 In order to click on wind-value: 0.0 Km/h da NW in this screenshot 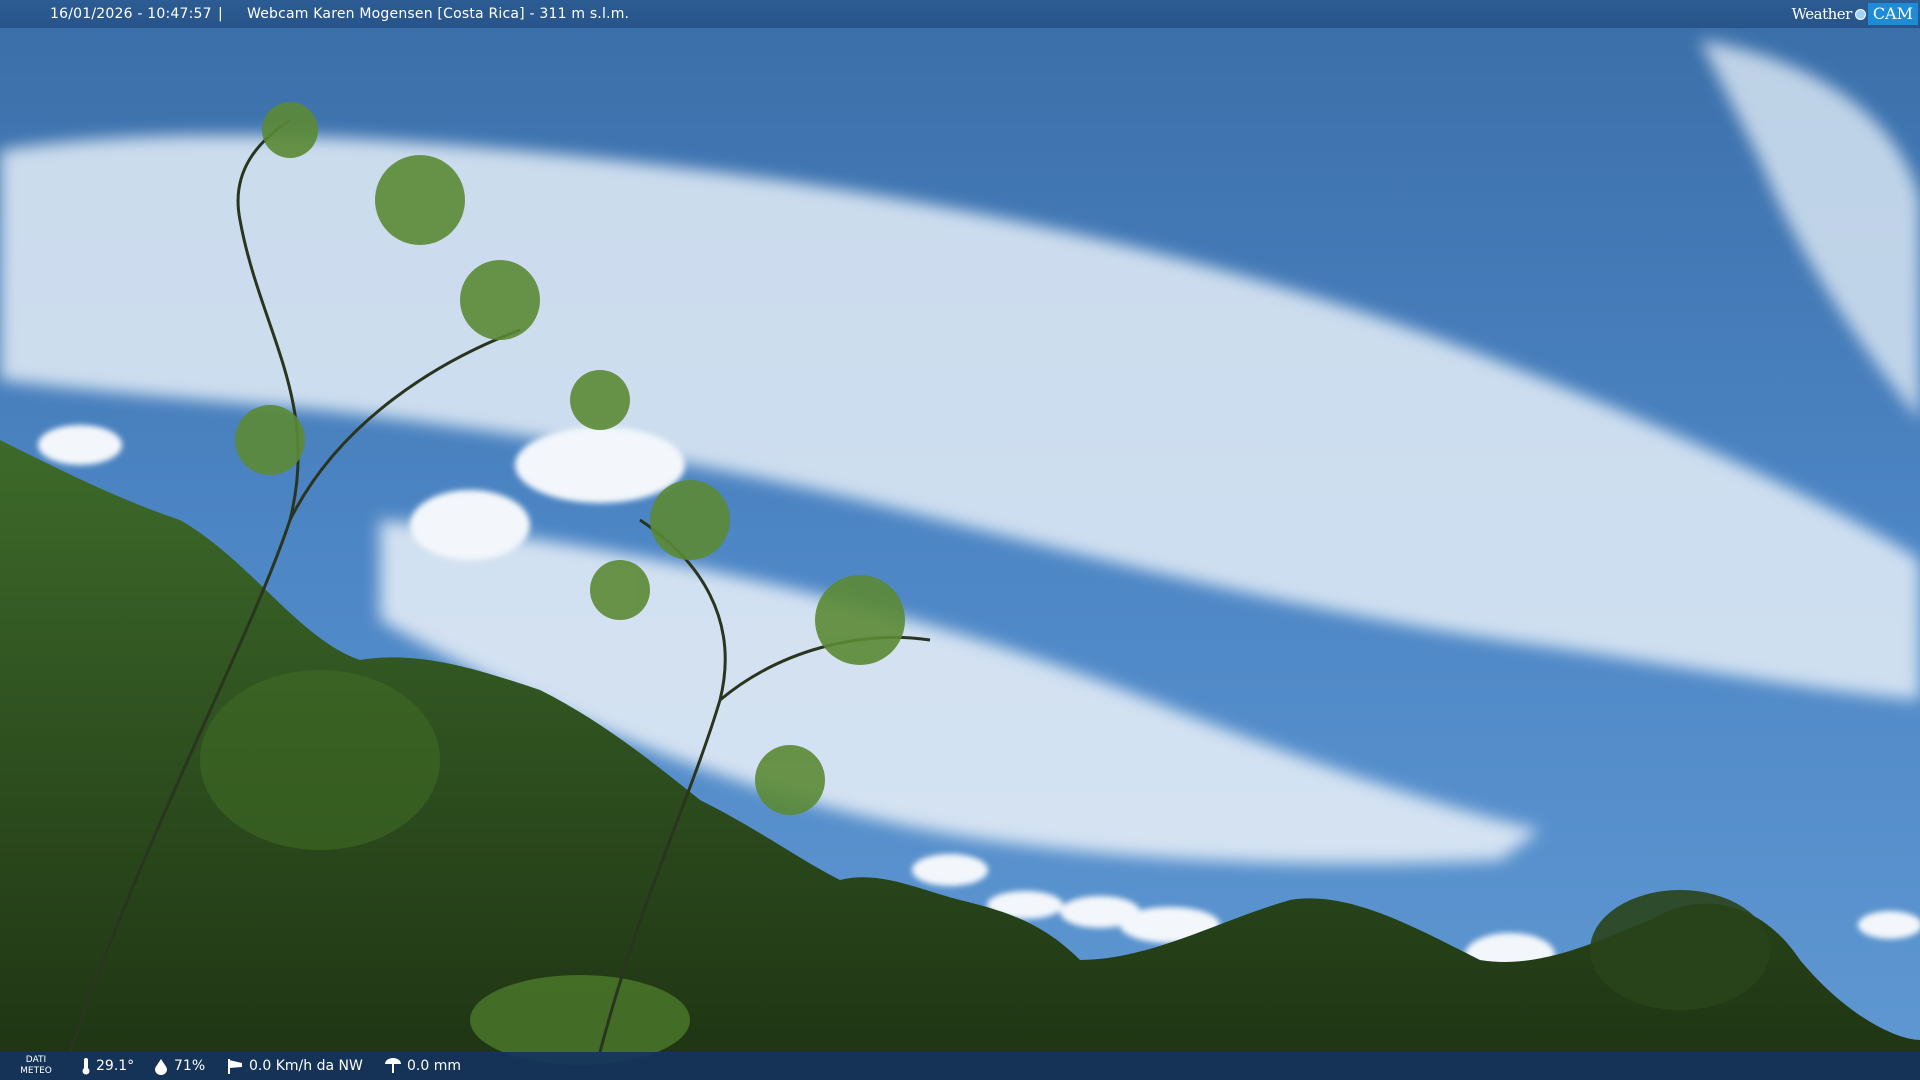, I will do `click(306, 1066)`.